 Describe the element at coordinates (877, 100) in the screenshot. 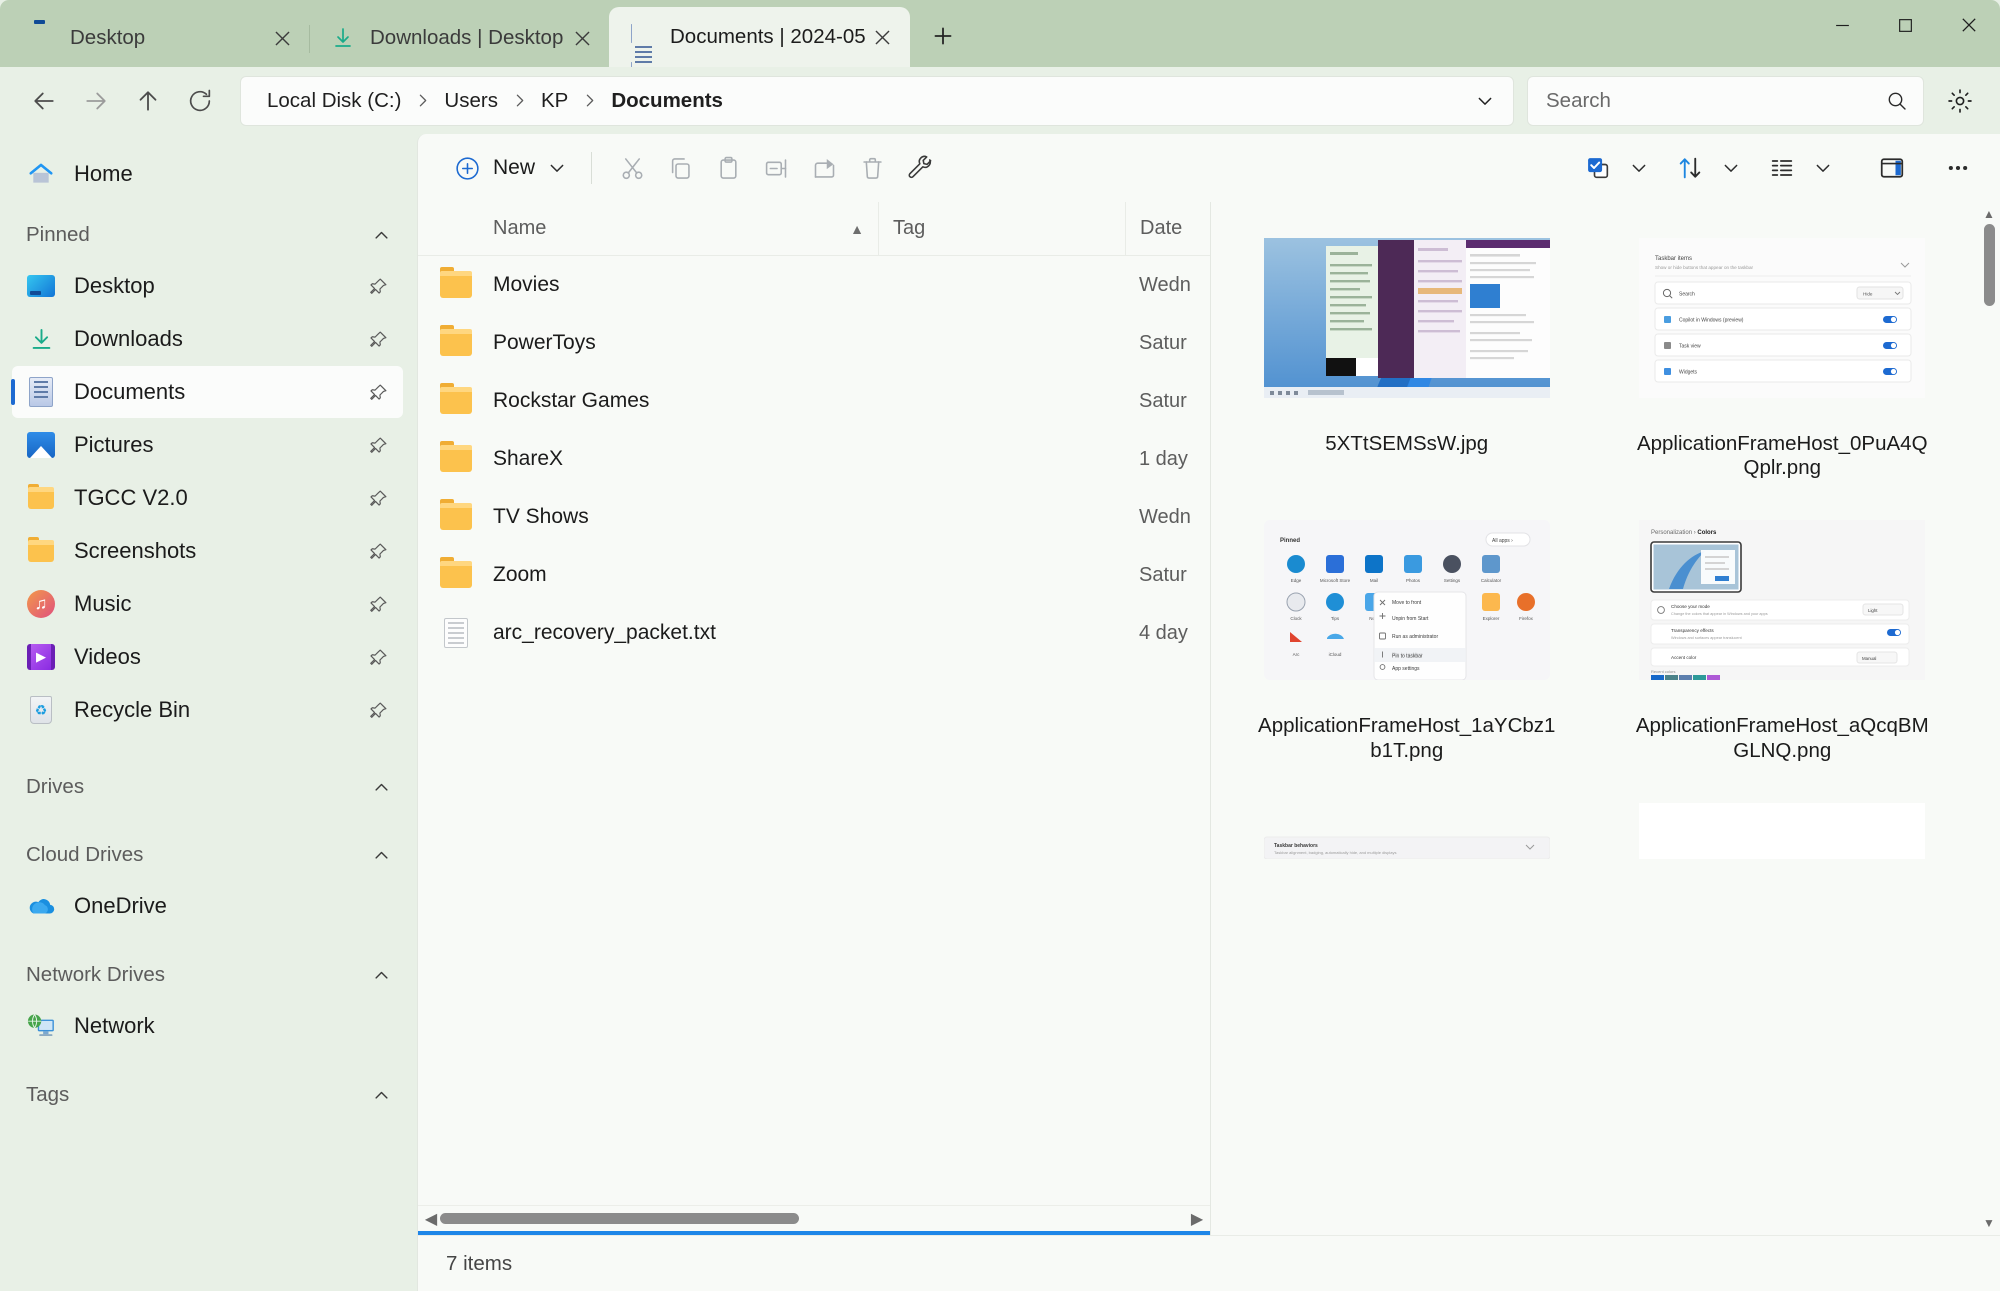

I see `breadcrumb-bar: Local Disk (C:) Users KP Documents` at that location.